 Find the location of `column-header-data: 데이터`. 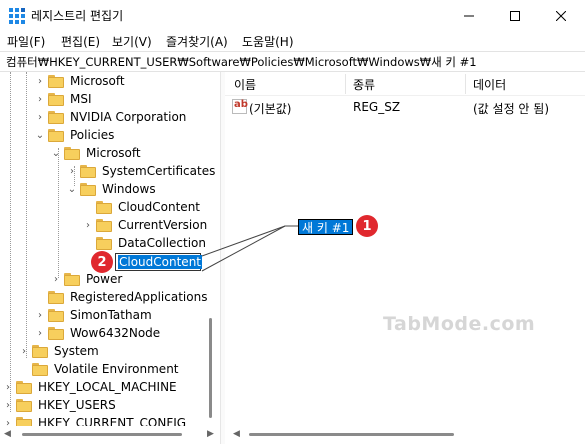

column-header-data: 데이터 is located at coordinates (489, 84).